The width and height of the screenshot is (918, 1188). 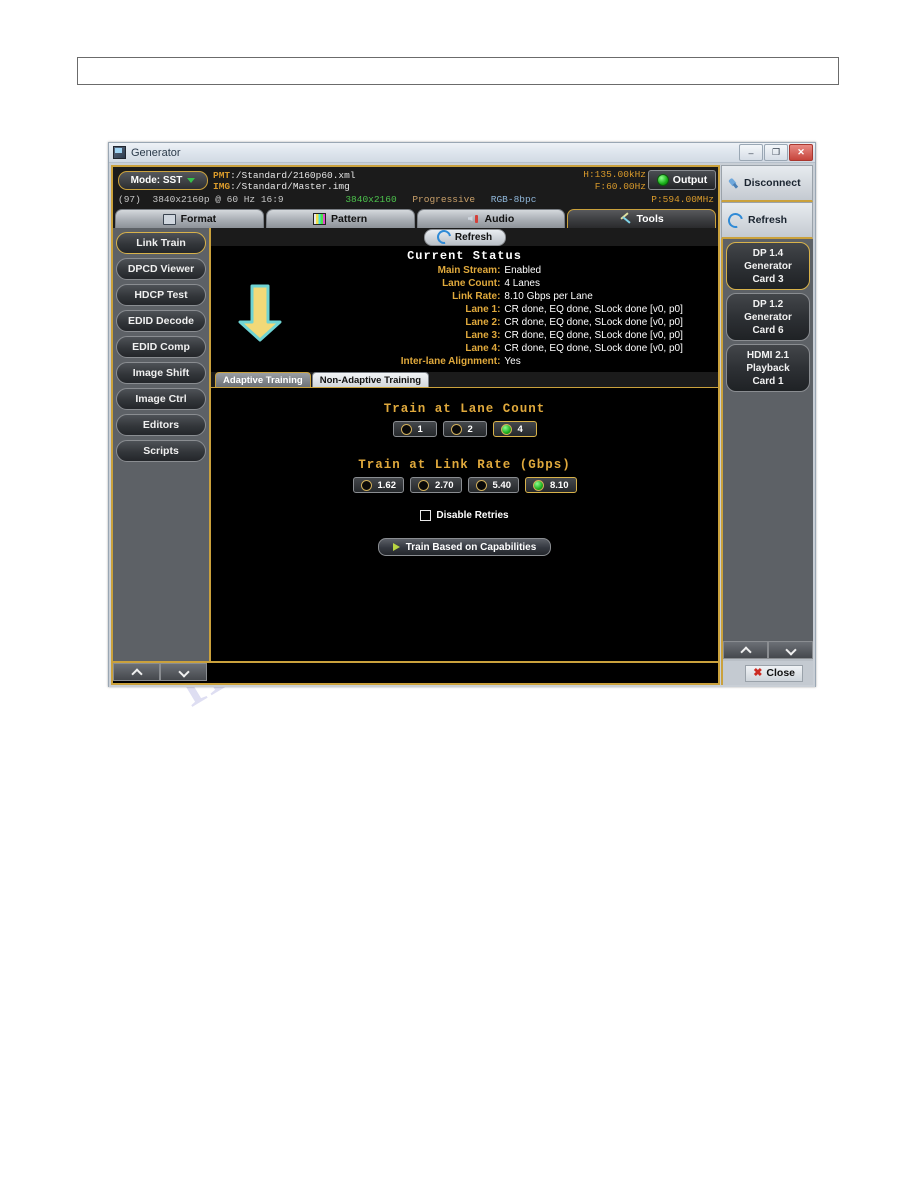 I want to click on refresh-bar: Refresh, so click(x=464, y=237).